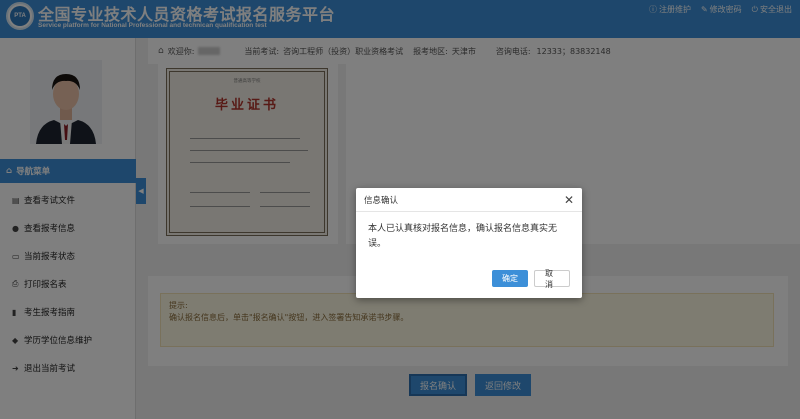  What do you see at coordinates (381, 200) in the screenshot?
I see `dialog-title: 信息确认` at bounding box center [381, 200].